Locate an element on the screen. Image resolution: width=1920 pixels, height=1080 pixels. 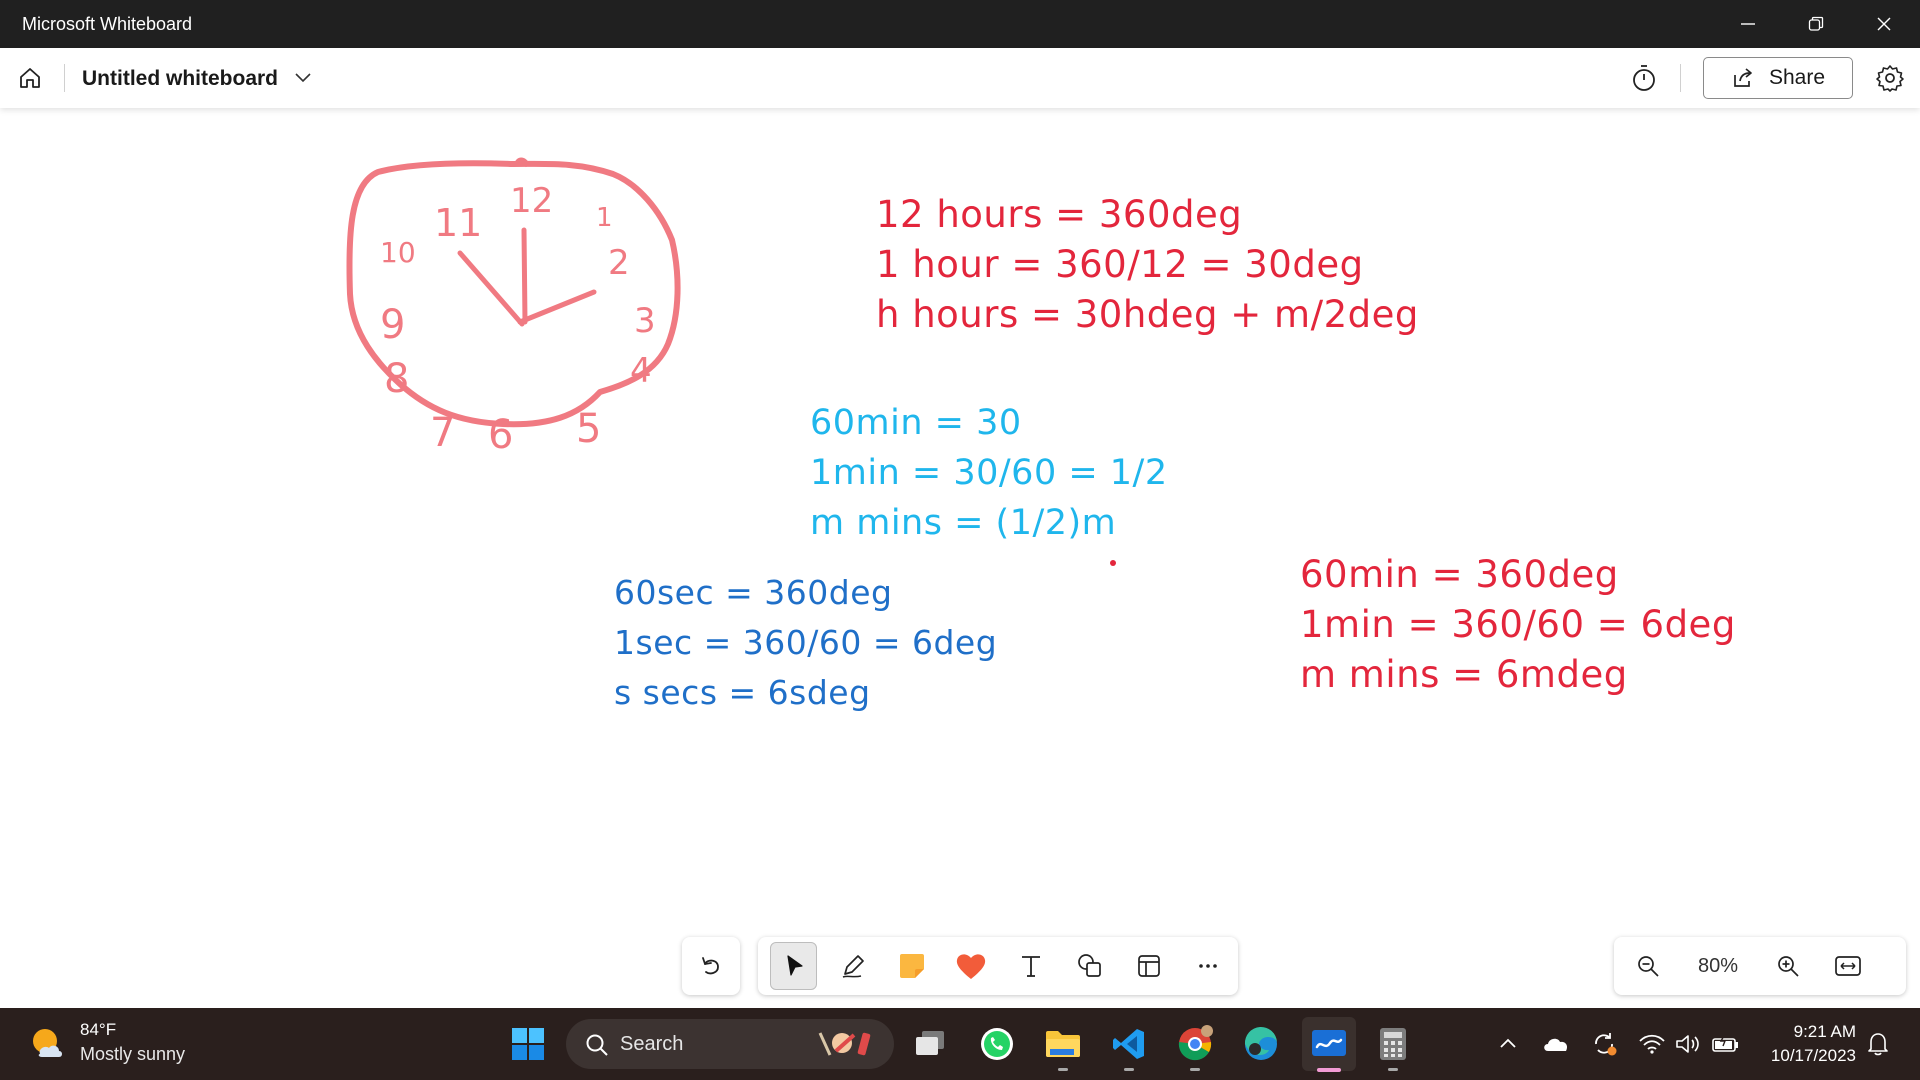
taskbar-search: Search is located at coordinates (730, 1044).